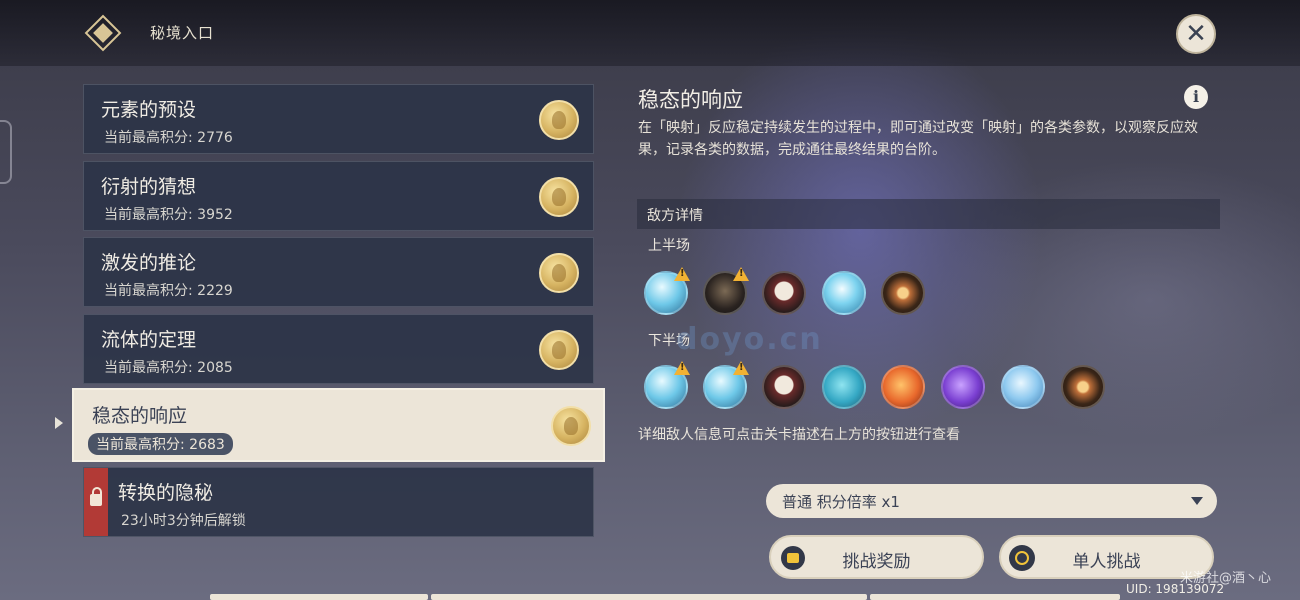 Image resolution: width=1300 pixels, height=600 pixels. Describe the element at coordinates (168, 368) in the screenshot. I see `level-score: 当前最高积分: 2085` at that location.